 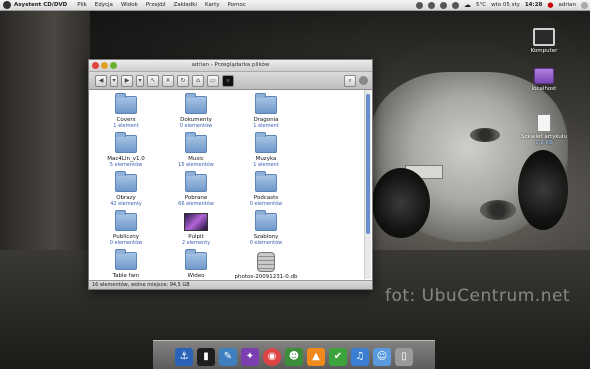 What do you see at coordinates (153, 80) in the screenshot?
I see `up-button: ↖` at bounding box center [153, 80].